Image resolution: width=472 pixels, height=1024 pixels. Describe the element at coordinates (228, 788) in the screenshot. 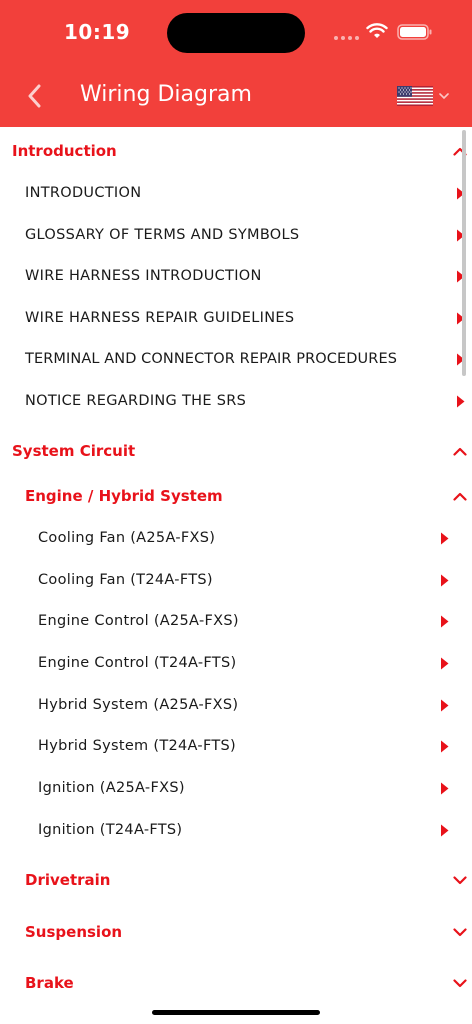

I see `list-item: Ignition (A25A-FXS)` at that location.